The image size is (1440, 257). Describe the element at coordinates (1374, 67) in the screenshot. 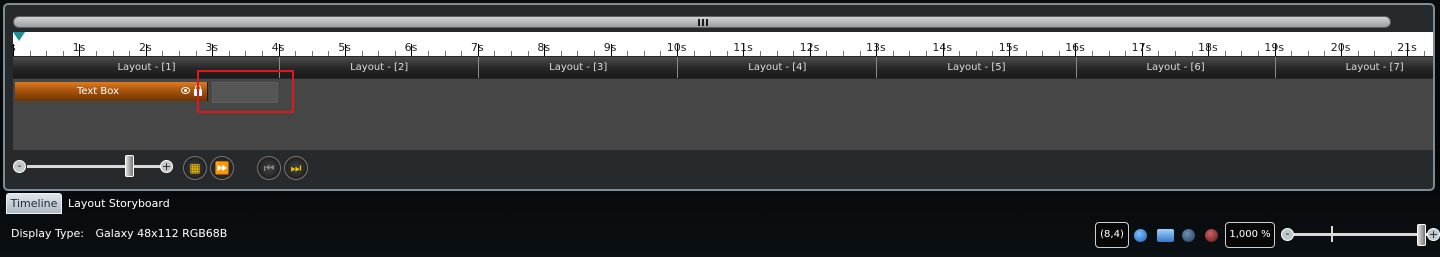

I see `layout-segment-label: Layout - [7]` at that location.